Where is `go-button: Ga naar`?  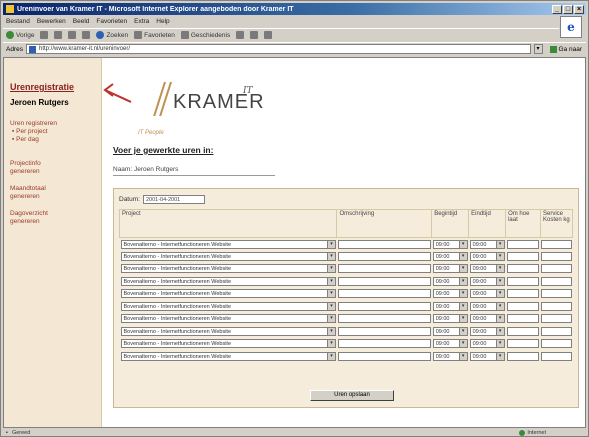
go-button: Ga naar is located at coordinates (566, 49).